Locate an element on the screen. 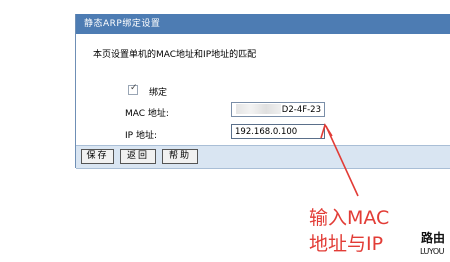  logo-chinese-text: 路由 is located at coordinates (433, 238).